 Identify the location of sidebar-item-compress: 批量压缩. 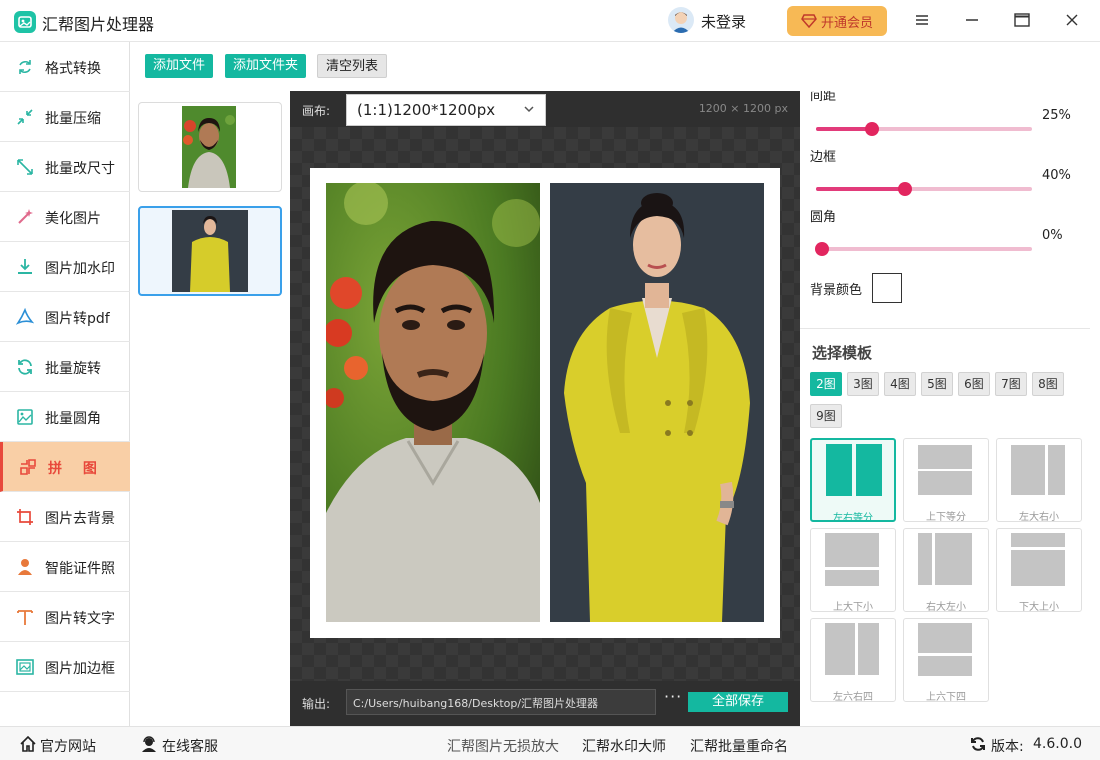
(65, 117).